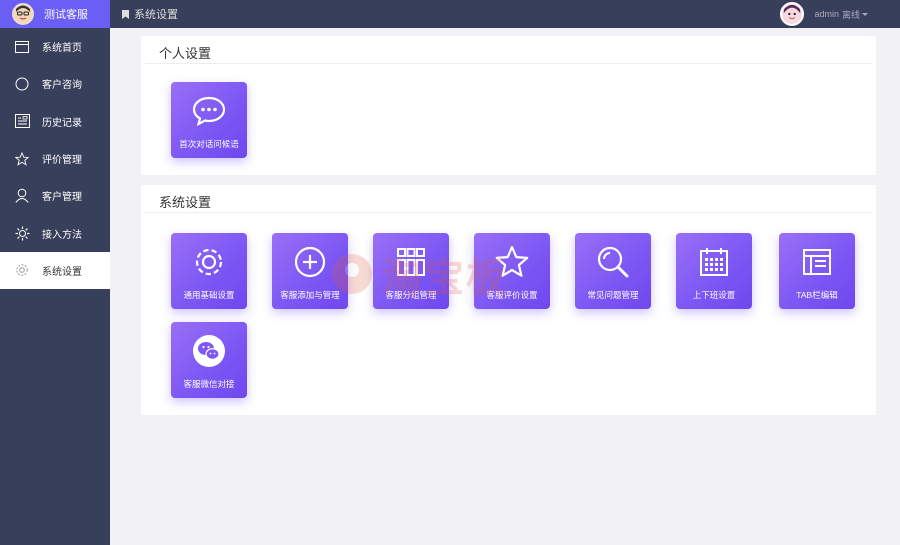  I want to click on sidebar-item-rating: 评价管理, so click(55, 158).